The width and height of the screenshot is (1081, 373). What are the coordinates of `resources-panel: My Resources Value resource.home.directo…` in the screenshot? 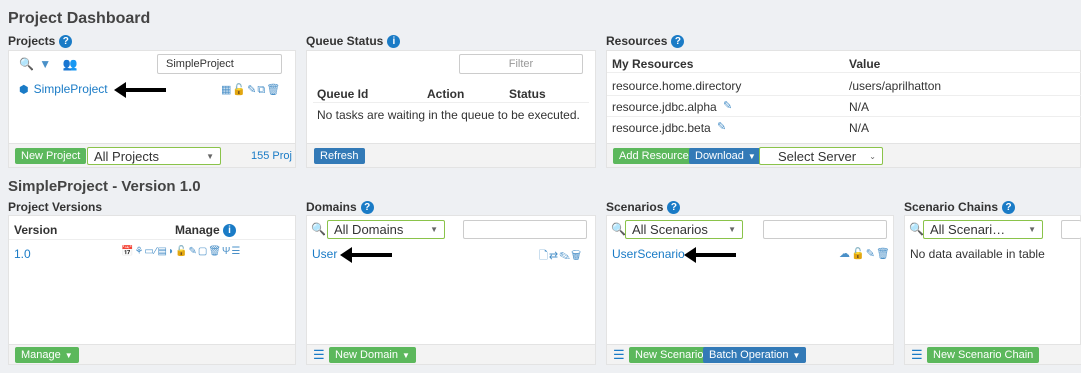 It's located at (843, 109).